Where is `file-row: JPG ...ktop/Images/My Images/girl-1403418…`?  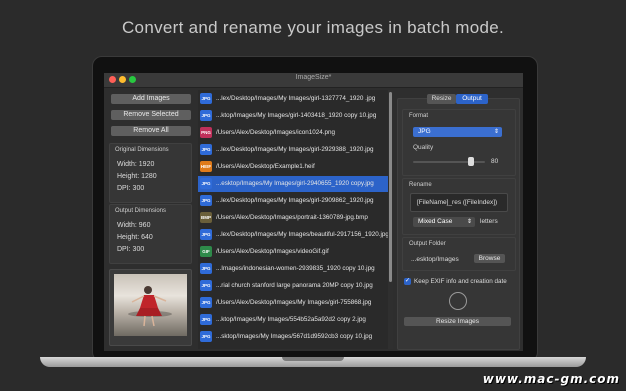 file-row: JPG ...ktop/Images/My Images/girl-1403418… is located at coordinates (293, 116).